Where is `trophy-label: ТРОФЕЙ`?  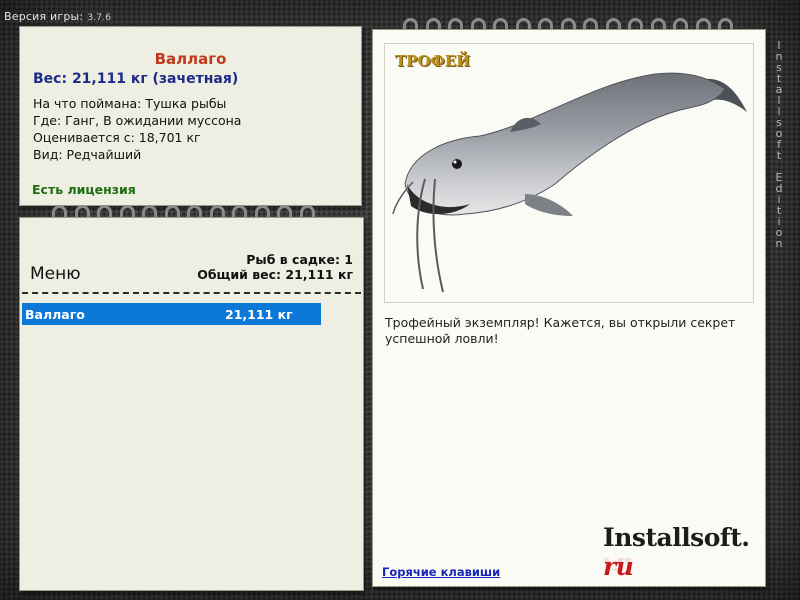
trophy-label: ТРОФЕЙ is located at coordinates (433, 61).